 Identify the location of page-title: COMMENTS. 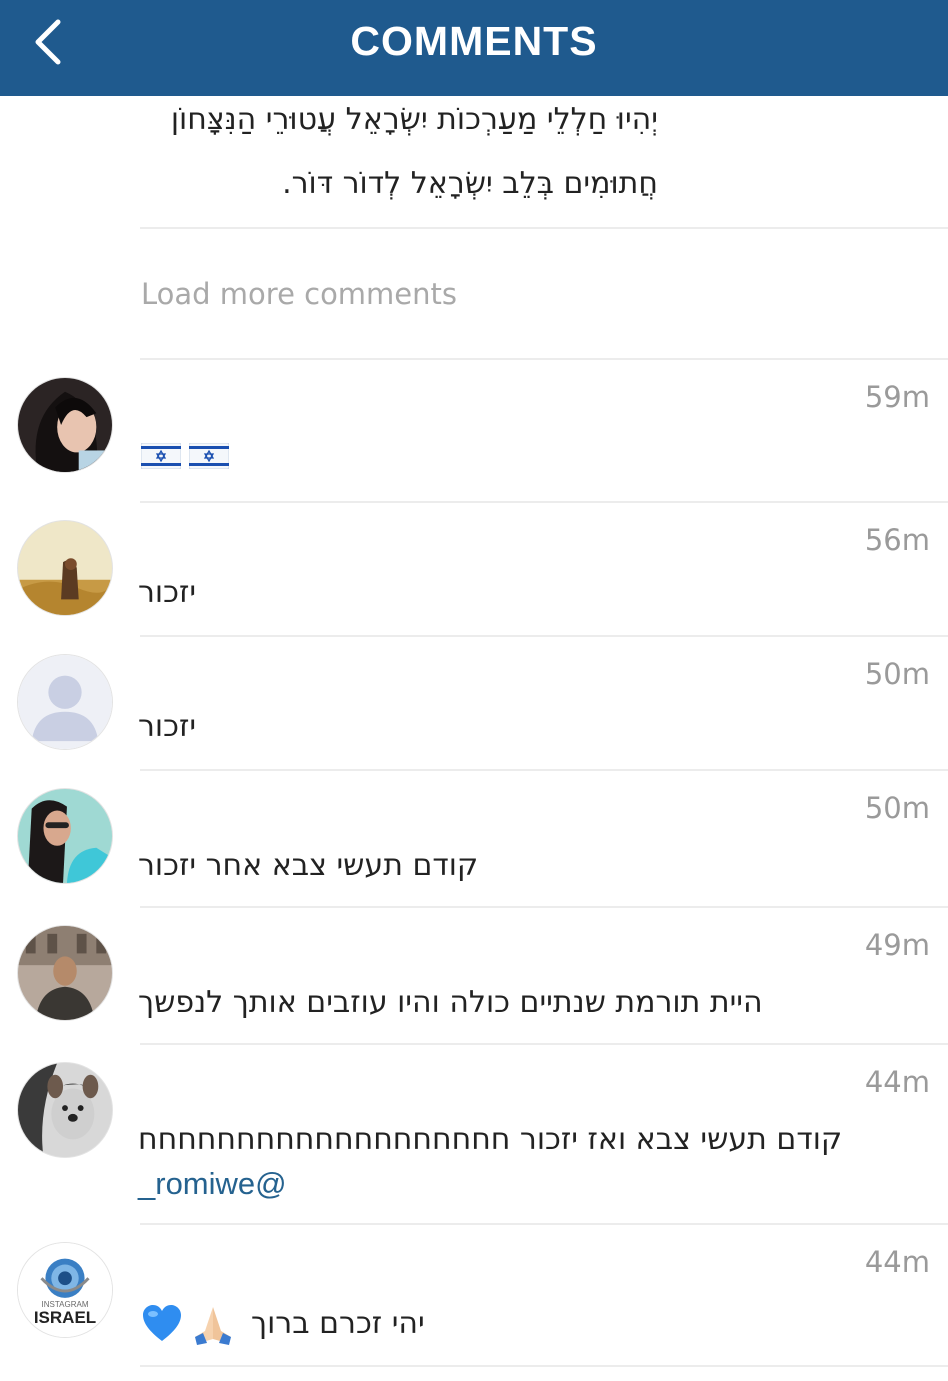
(474, 41).